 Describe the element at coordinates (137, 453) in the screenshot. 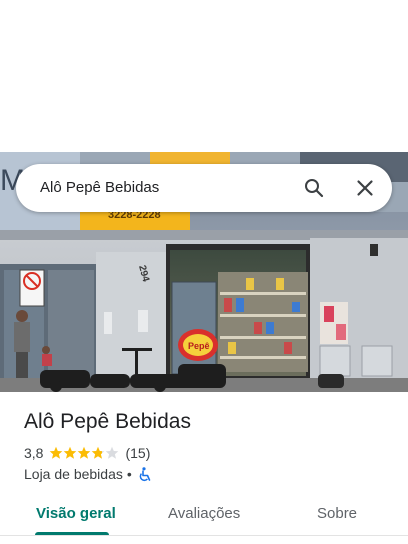

I see `review-count: (15)` at that location.